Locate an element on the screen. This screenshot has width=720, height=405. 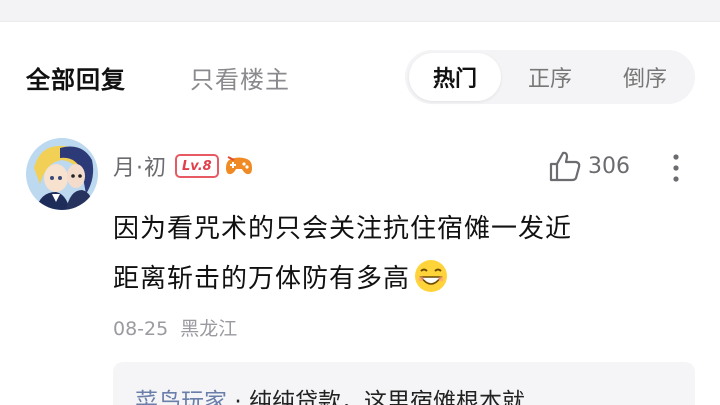
comment-date: 08-25 is located at coordinates (141, 329).